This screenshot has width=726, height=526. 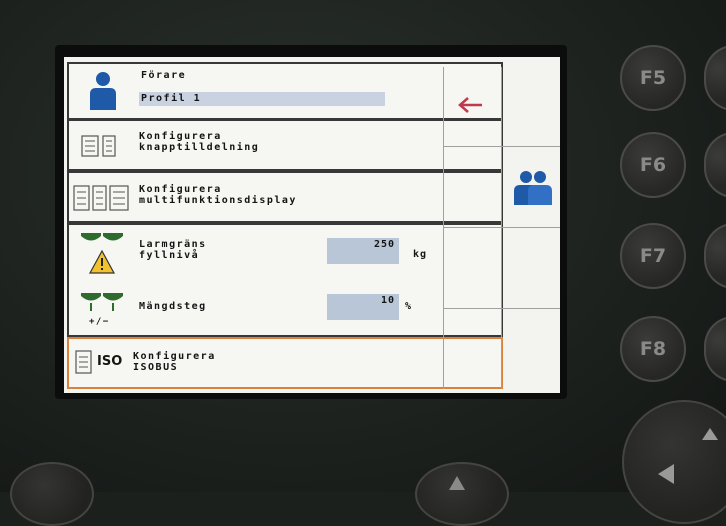 What do you see at coordinates (98, 146) in the screenshot?
I see `button-assignment-icon` at bounding box center [98, 146].